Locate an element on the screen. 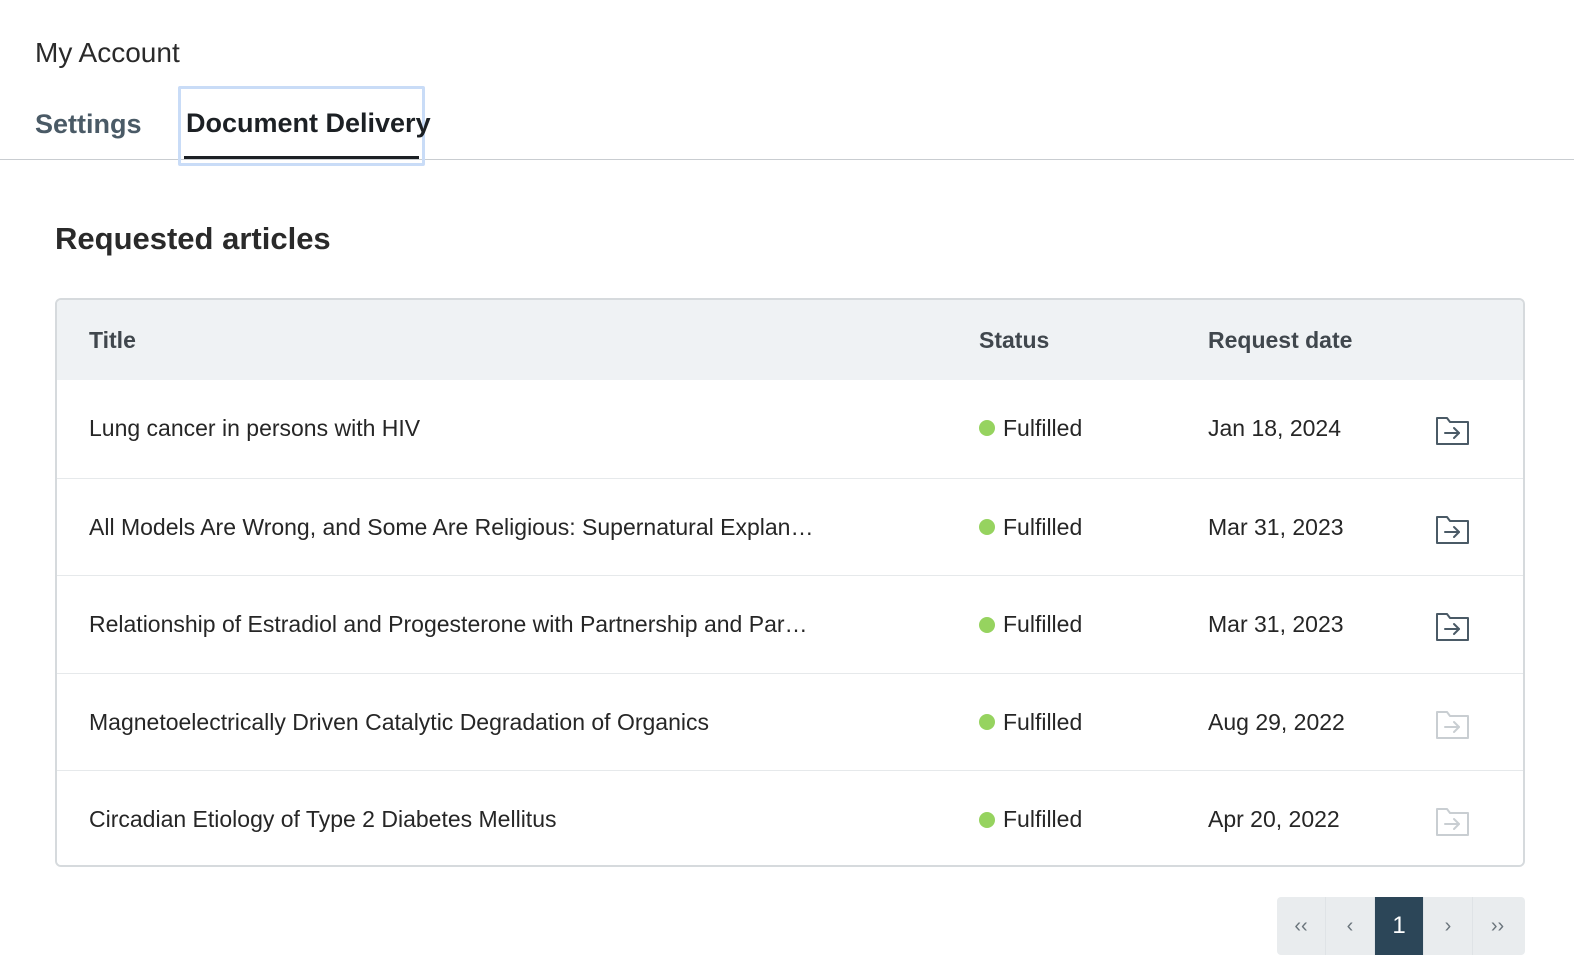  table-header: Title Status Request date is located at coordinates (790, 340).